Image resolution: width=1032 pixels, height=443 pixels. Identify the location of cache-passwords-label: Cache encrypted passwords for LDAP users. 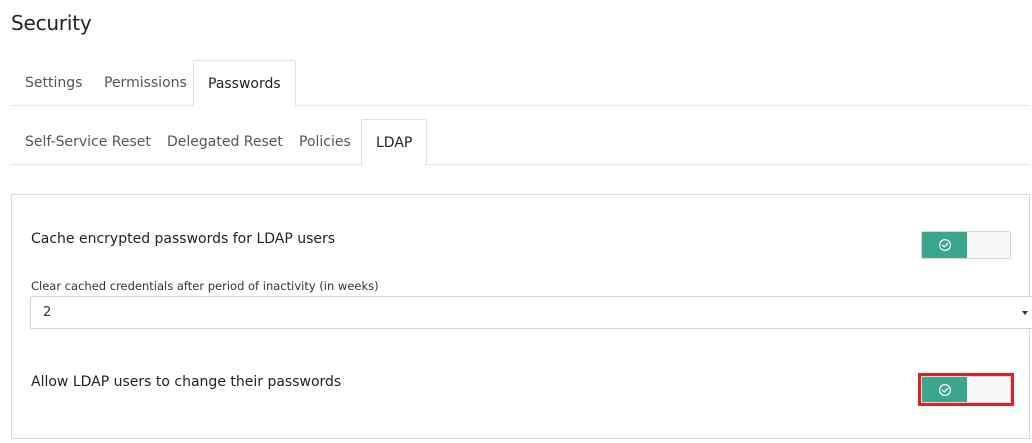
(183, 239).